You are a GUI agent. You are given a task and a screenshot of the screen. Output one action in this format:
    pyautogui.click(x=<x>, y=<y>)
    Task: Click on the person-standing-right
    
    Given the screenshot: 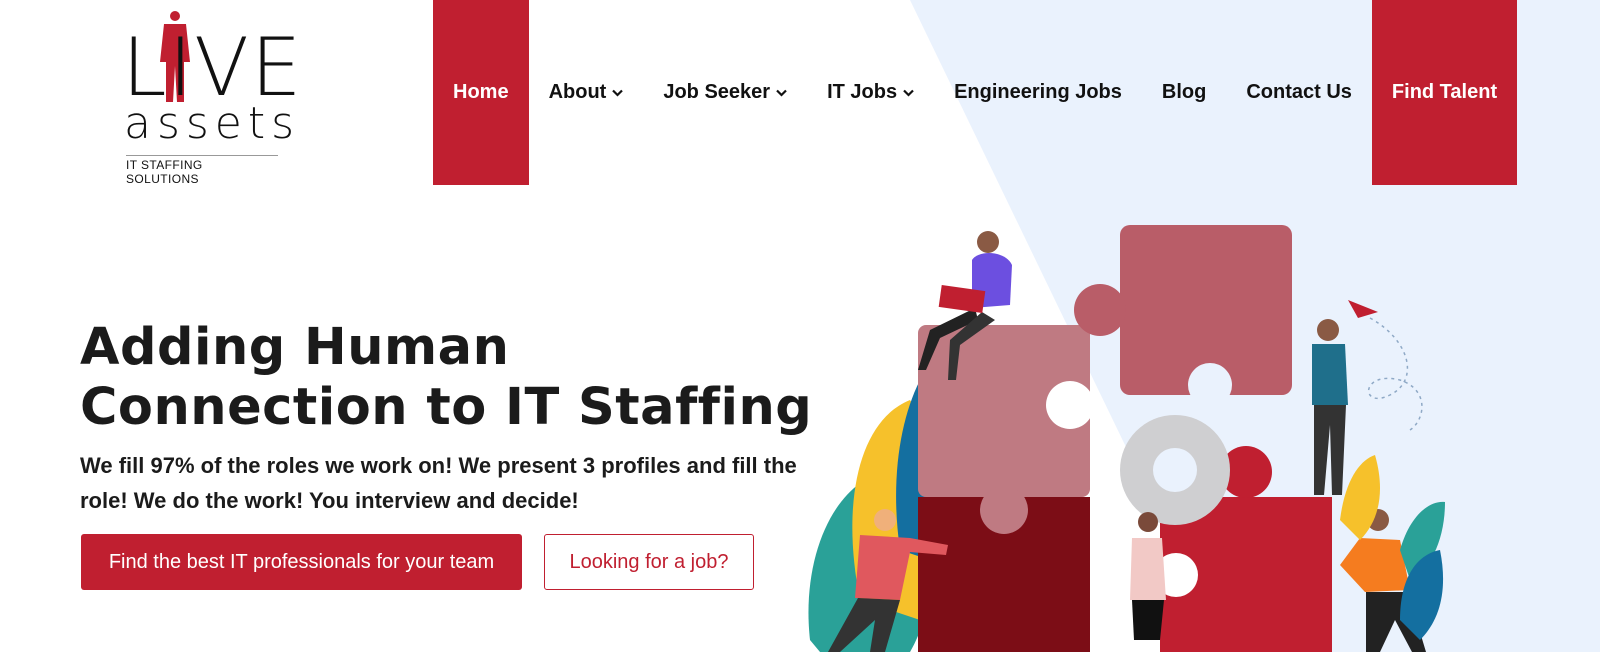 What is the action you would take?
    pyautogui.click(x=1330, y=407)
    